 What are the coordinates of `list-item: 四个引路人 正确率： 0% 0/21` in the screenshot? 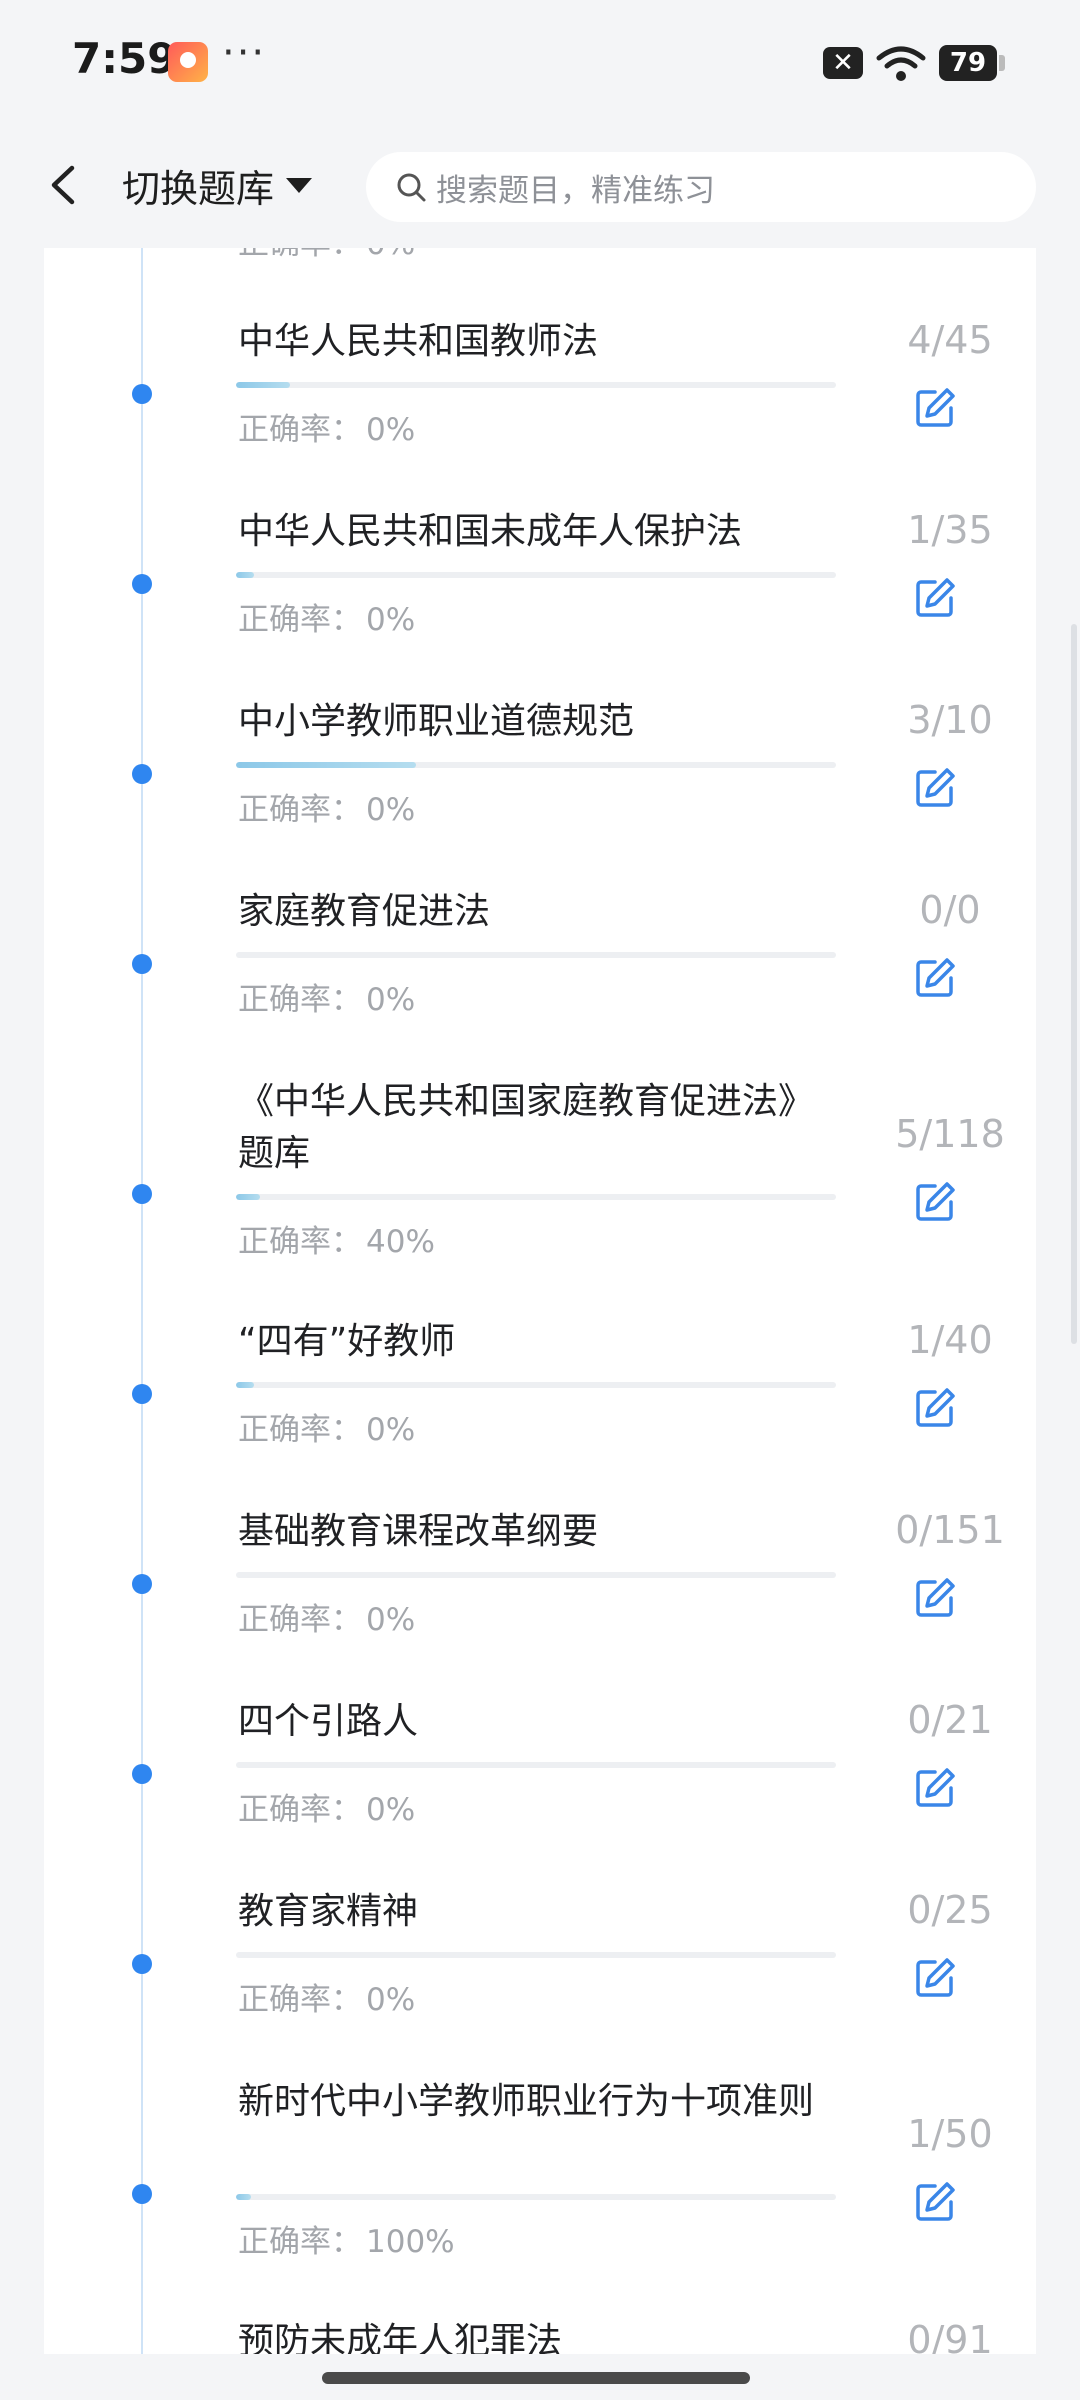 It's located at (540, 1726).